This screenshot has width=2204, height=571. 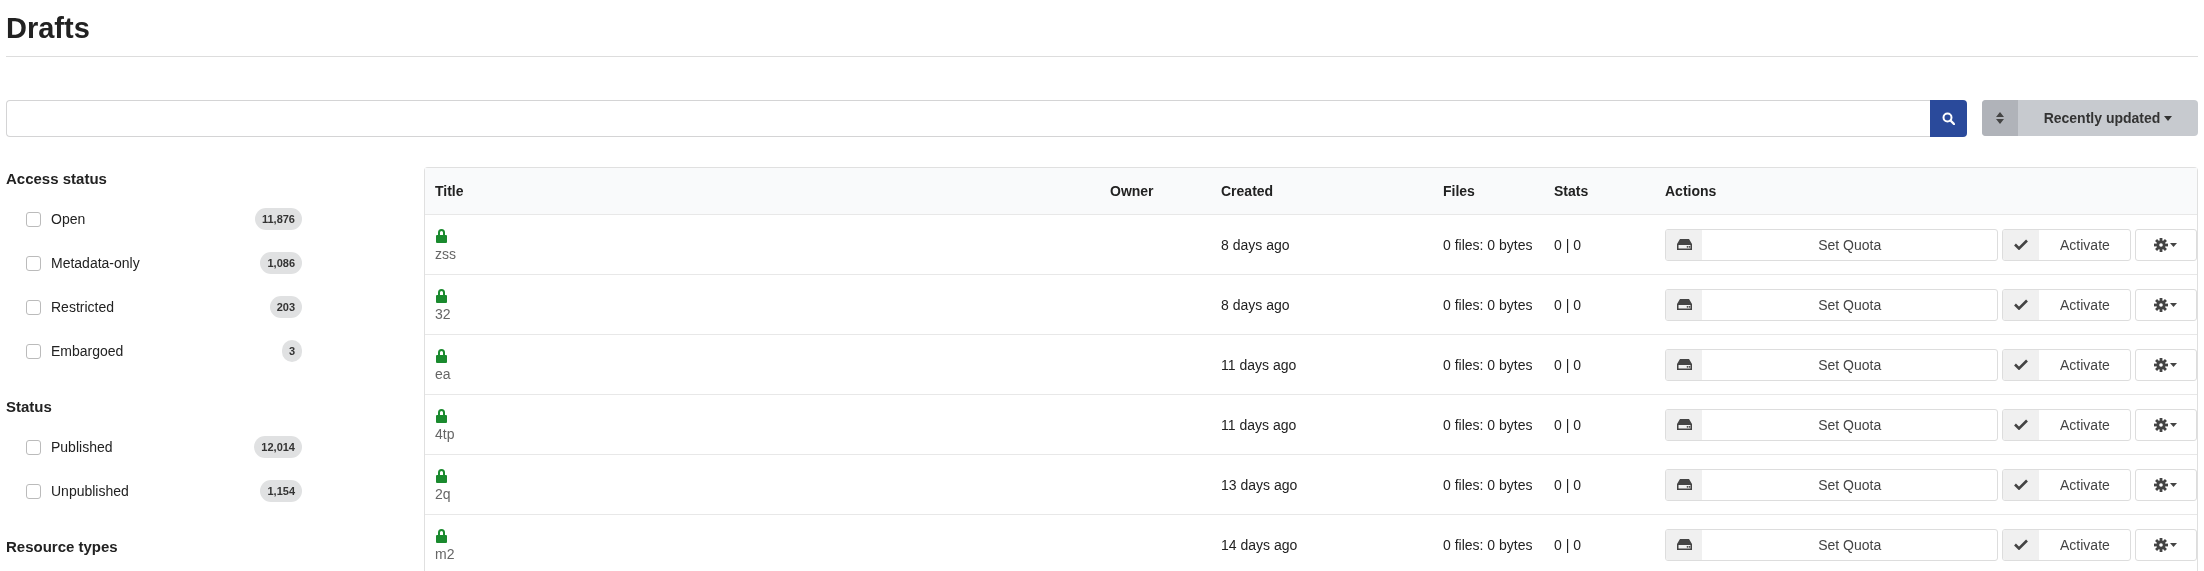 What do you see at coordinates (88, 351) in the screenshot?
I see `facet-label: Embargoed` at bounding box center [88, 351].